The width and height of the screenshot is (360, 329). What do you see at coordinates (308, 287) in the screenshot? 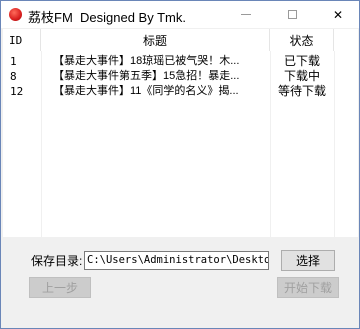
I see `start-download-button: 开始下载` at bounding box center [308, 287].